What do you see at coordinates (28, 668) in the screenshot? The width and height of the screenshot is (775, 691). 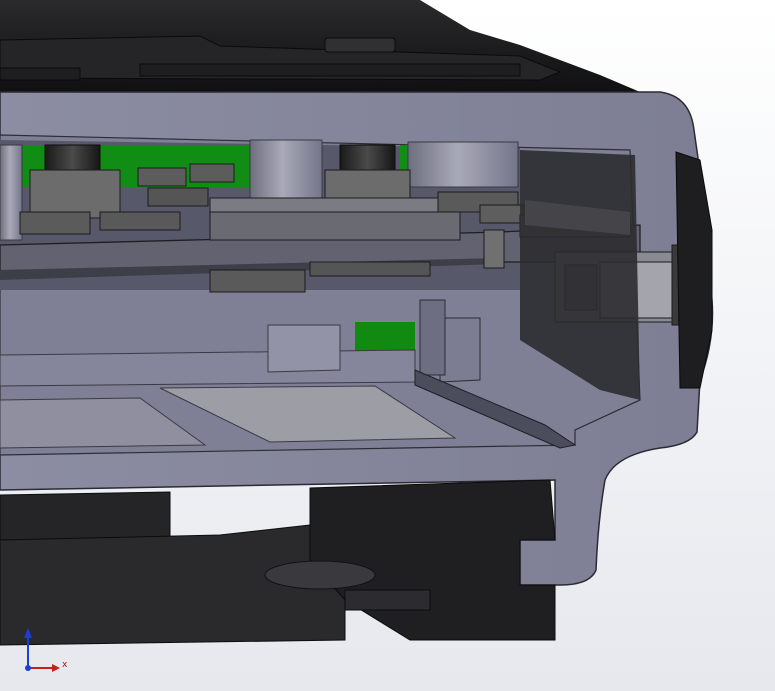 I see `triad-origin` at bounding box center [28, 668].